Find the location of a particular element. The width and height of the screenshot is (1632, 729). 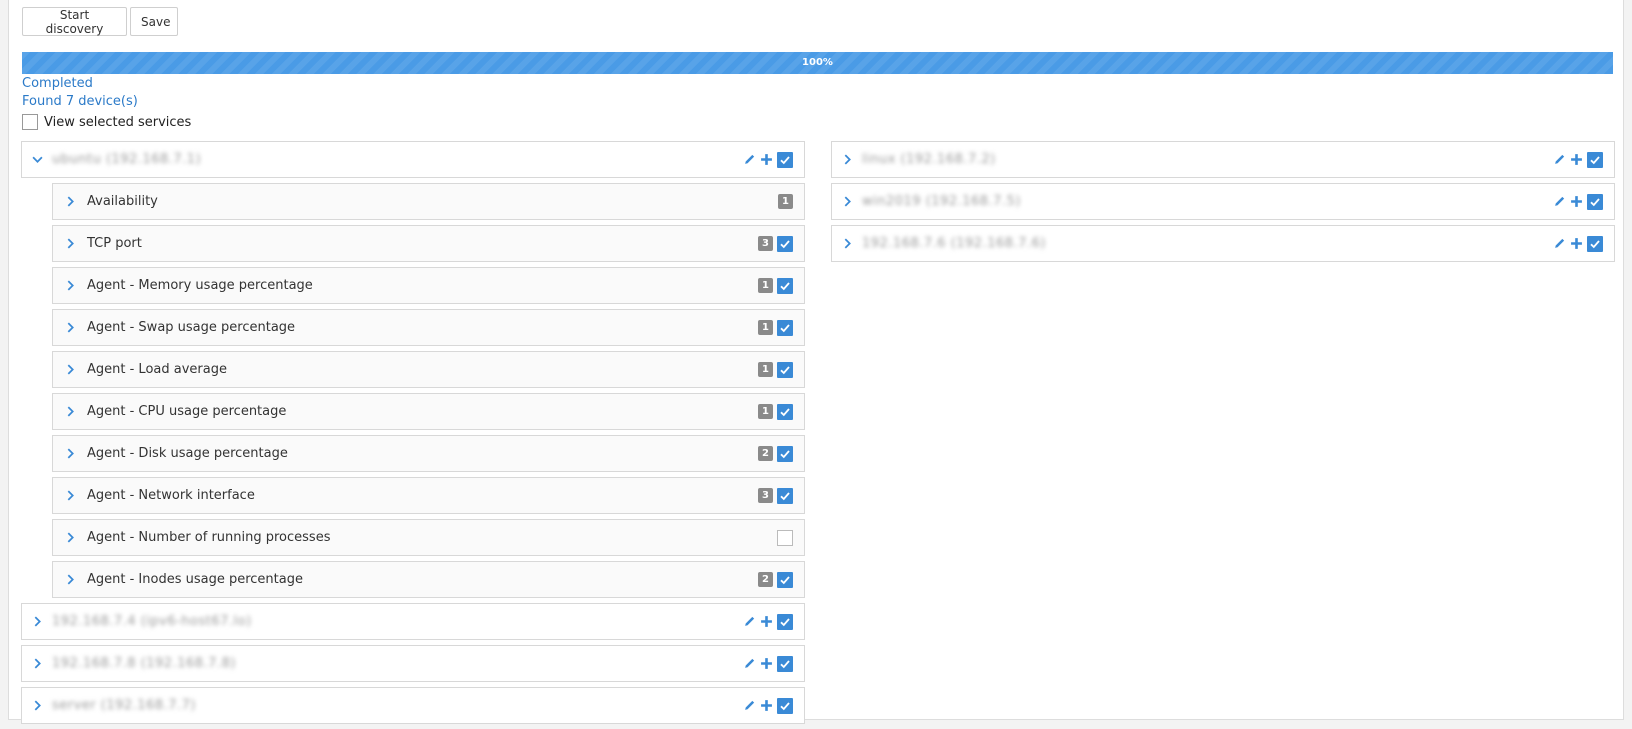

service-name: TCP port is located at coordinates (114, 243).